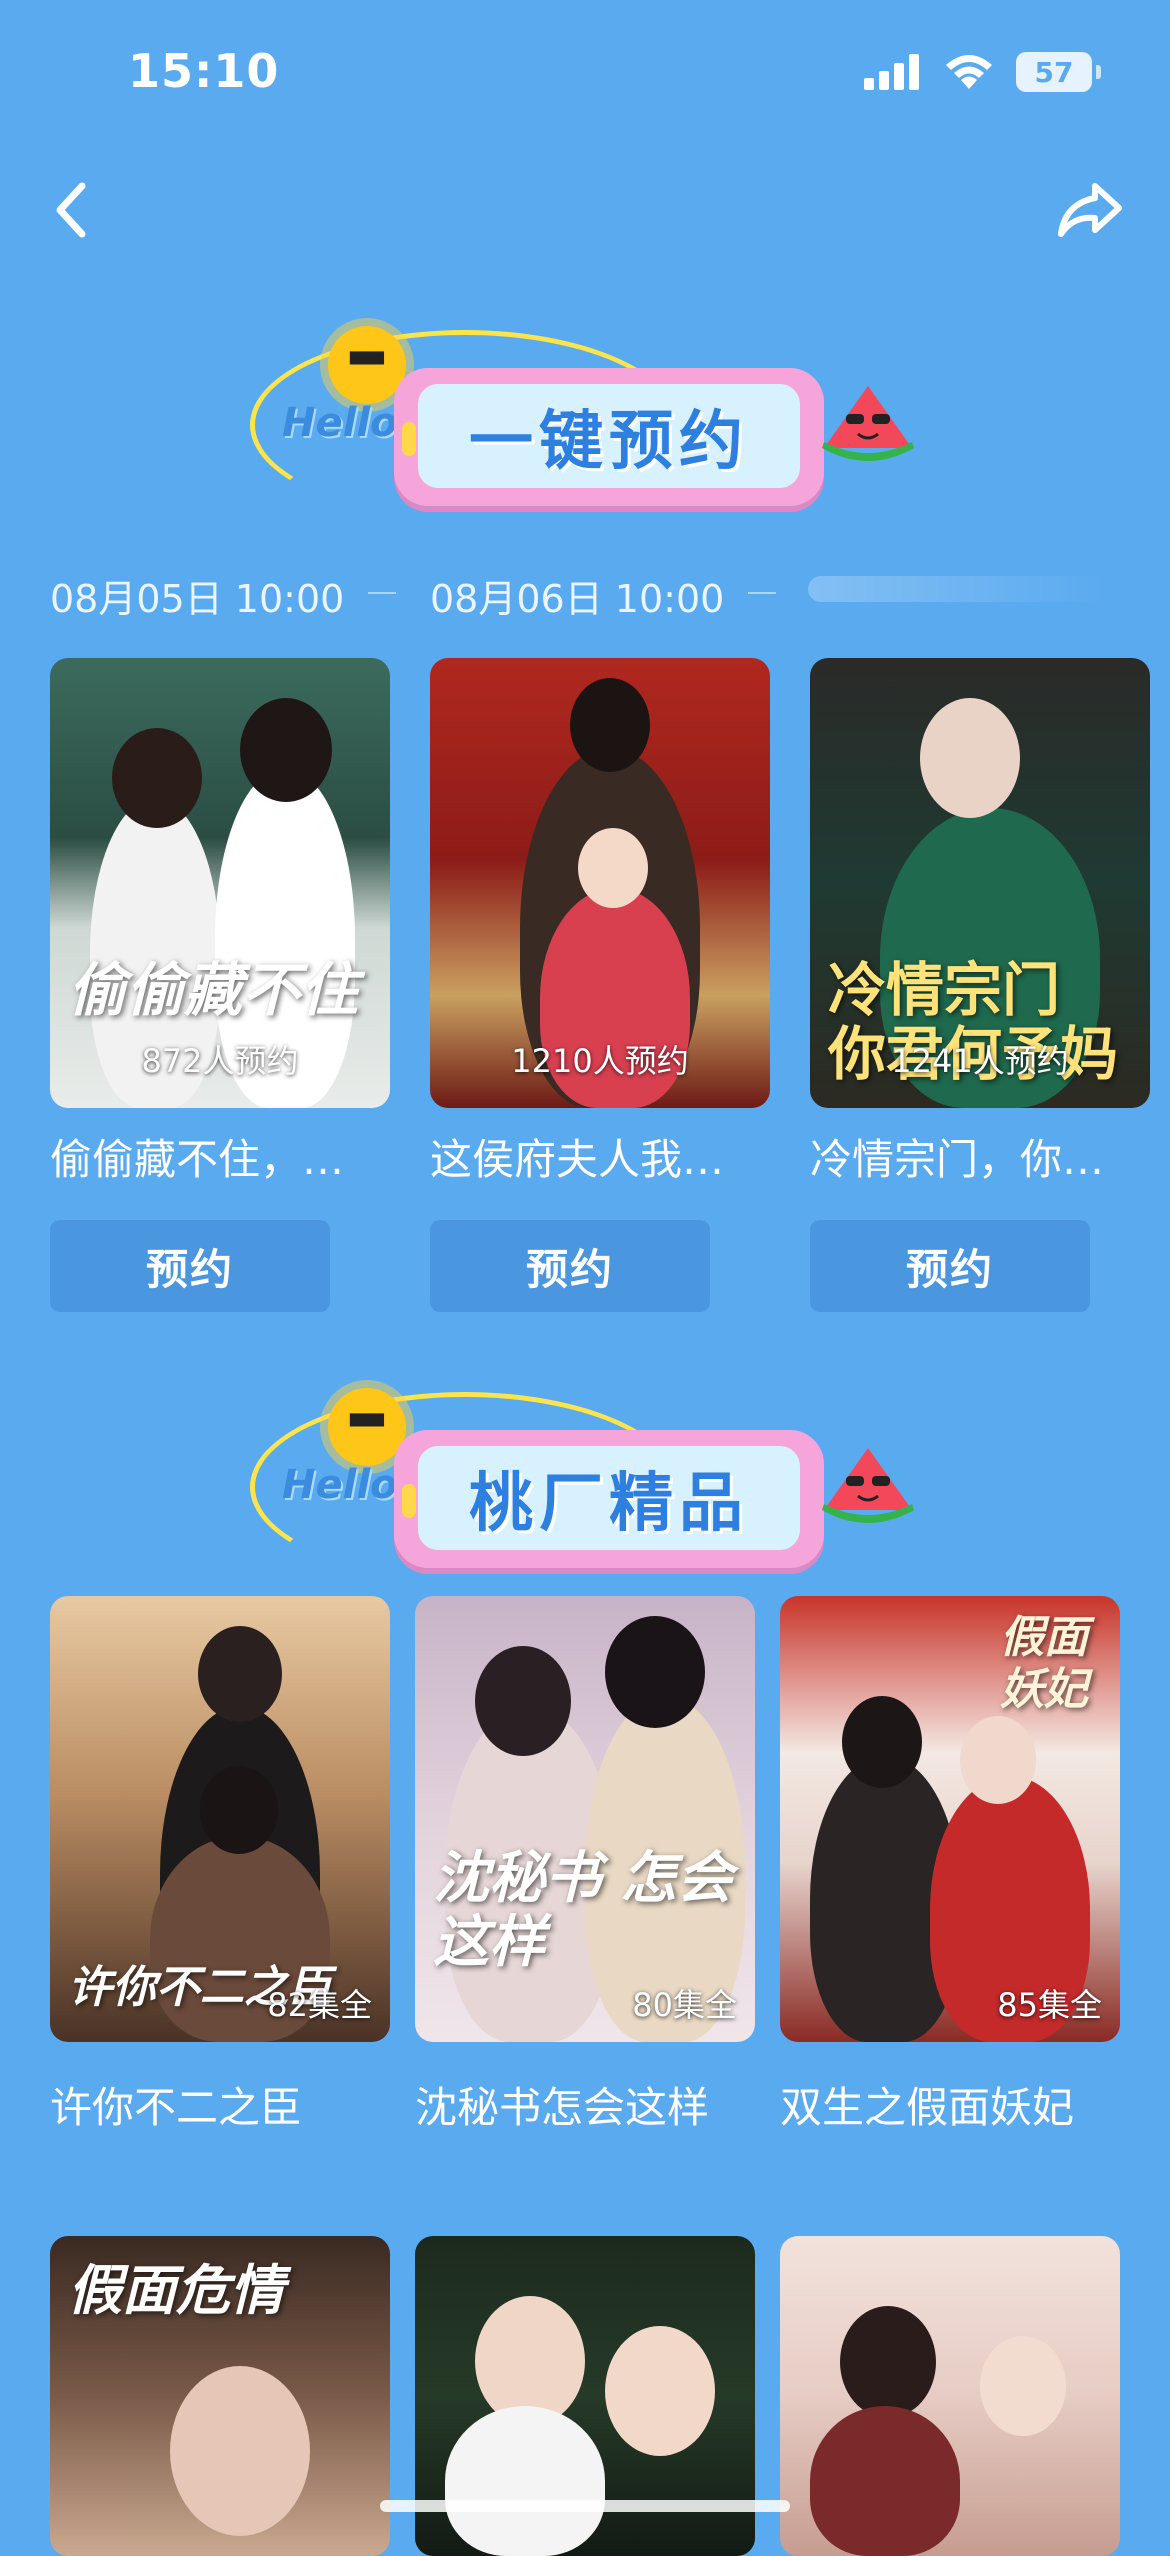 This screenshot has height=2556, width=1170. I want to click on drama-poster: 偷偷藏不住 872人预约, so click(220, 883).